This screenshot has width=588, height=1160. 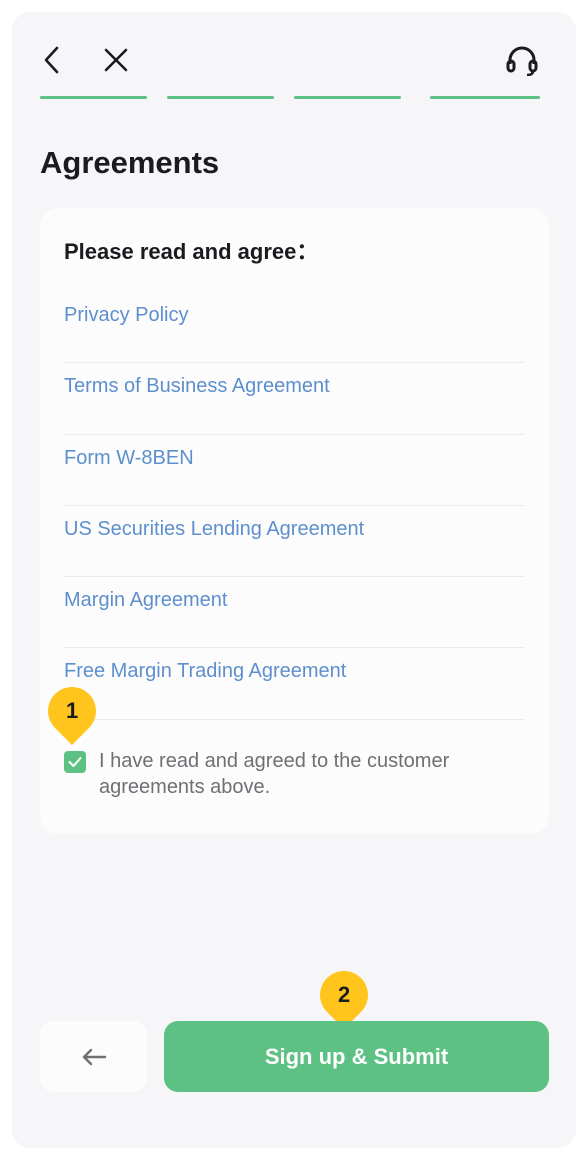 What do you see at coordinates (294, 470) in the screenshot?
I see `agreement-link-form-w8ben: Form W-8BEN` at bounding box center [294, 470].